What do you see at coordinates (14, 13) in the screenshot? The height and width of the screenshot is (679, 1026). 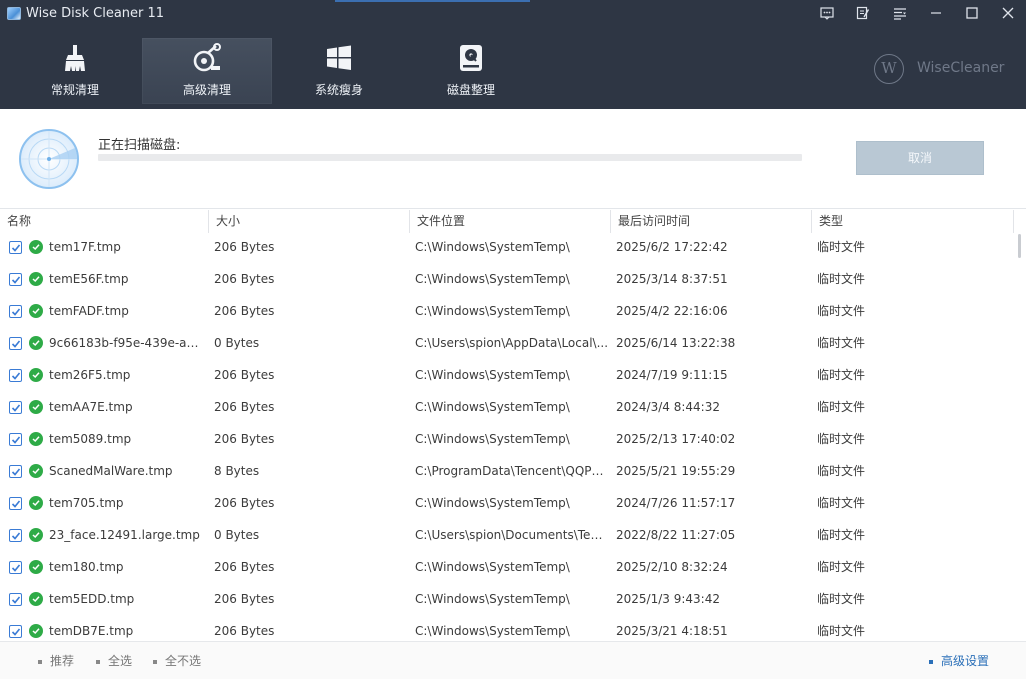 I see `app-icon` at bounding box center [14, 13].